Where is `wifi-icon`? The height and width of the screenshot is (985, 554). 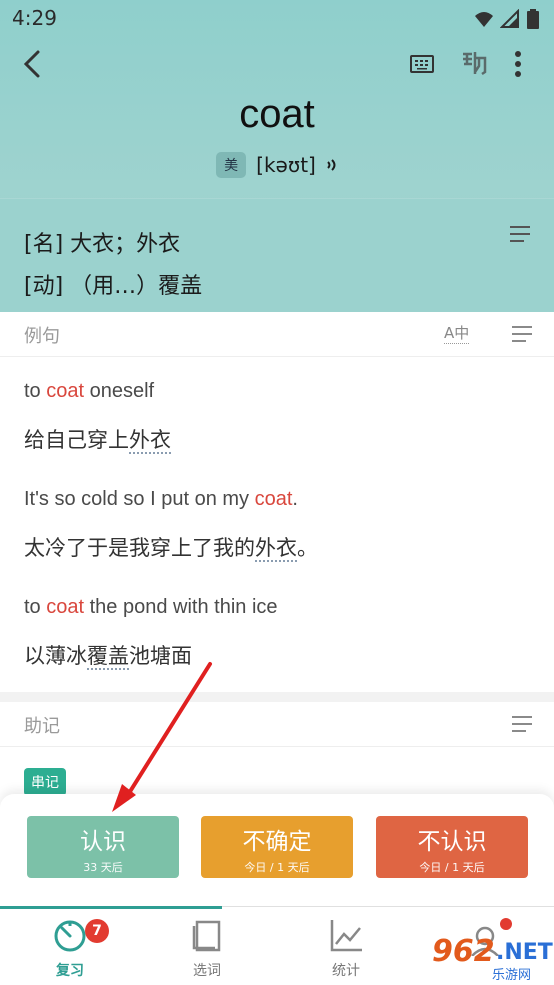
wifi-icon is located at coordinates (484, 19).